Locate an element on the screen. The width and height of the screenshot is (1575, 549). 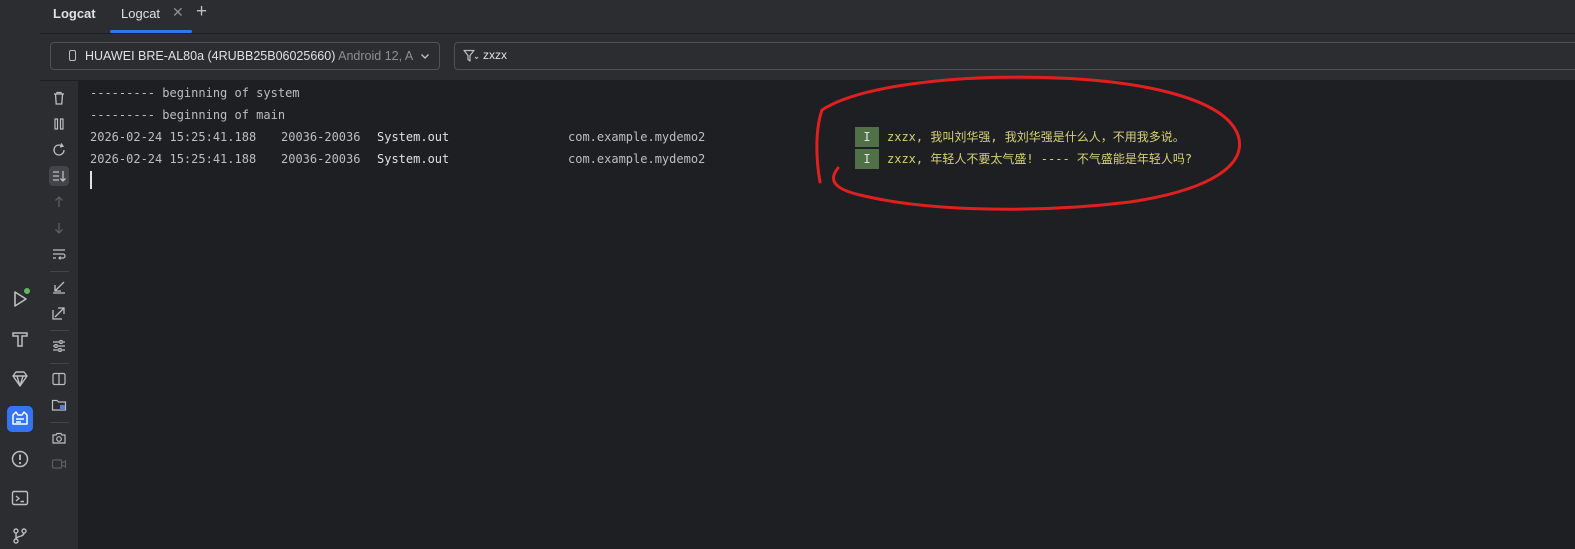
phone-icon is located at coordinates (72, 55).